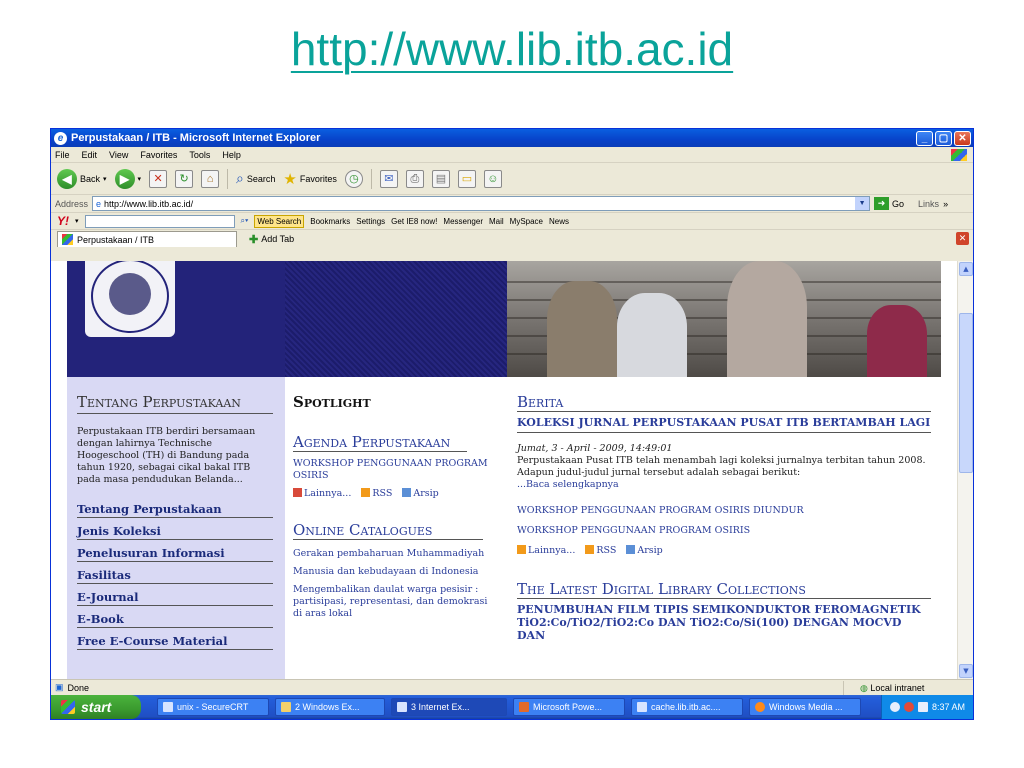 The height and width of the screenshot is (768, 1024). What do you see at coordinates (353, 178) in the screenshot?
I see `history-icon: ◷` at bounding box center [353, 178].